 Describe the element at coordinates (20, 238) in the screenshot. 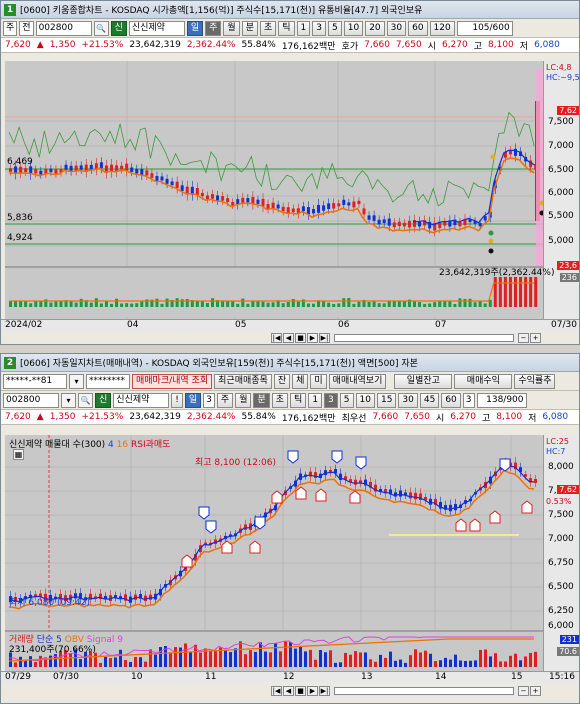

I see `price-level-label: 4,924` at that location.